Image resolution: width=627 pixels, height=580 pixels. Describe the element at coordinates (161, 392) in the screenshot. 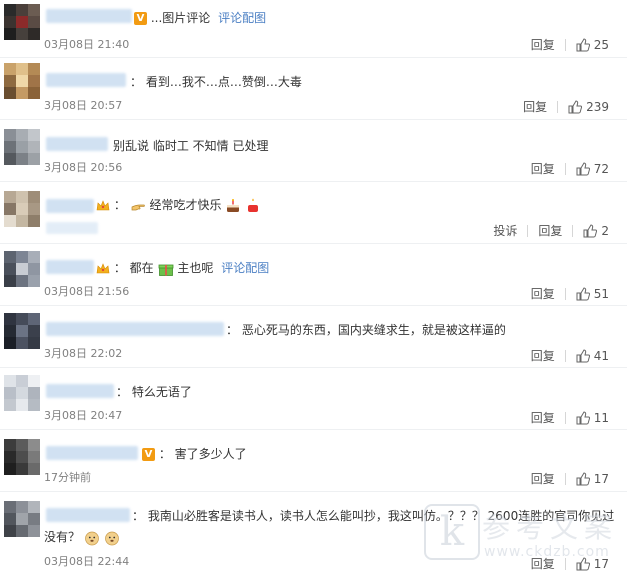

I see `comment-text: 特么无语了` at that location.